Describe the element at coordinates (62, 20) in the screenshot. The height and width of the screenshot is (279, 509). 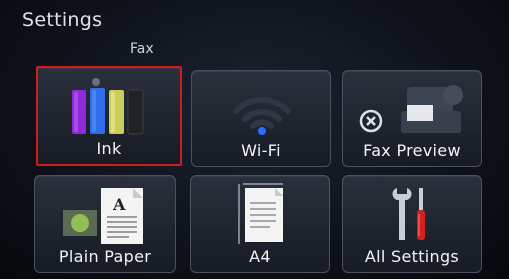
I see `screen-title: Settings` at that location.